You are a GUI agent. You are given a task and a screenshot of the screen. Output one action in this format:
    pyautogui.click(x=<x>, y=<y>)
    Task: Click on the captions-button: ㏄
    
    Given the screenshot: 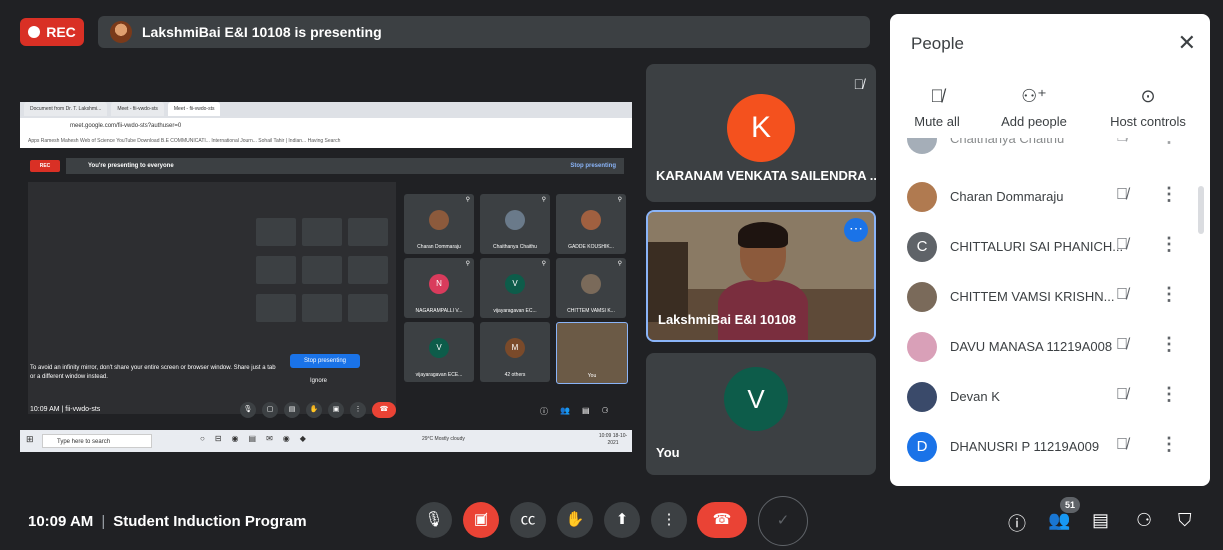 What is the action you would take?
    pyautogui.click(x=528, y=520)
    